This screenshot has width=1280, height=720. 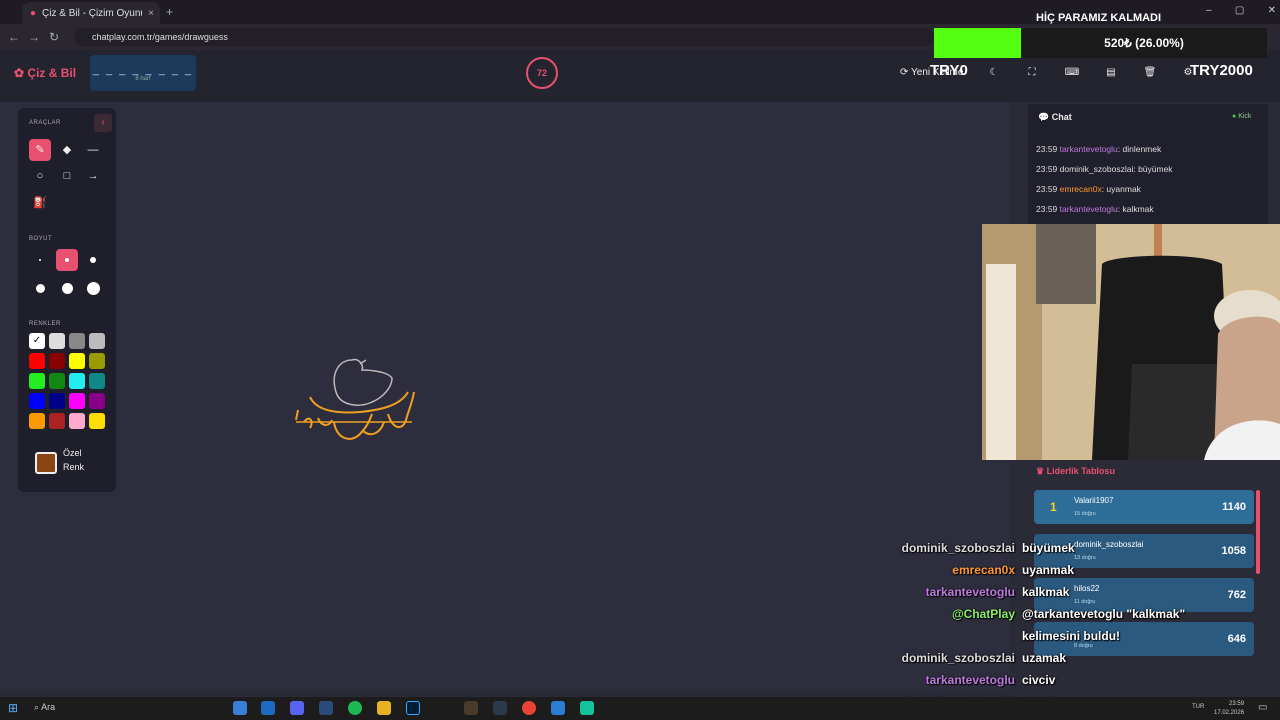 What do you see at coordinates (1150, 73) in the screenshot?
I see `trash-icon: 🗑` at bounding box center [1150, 73].